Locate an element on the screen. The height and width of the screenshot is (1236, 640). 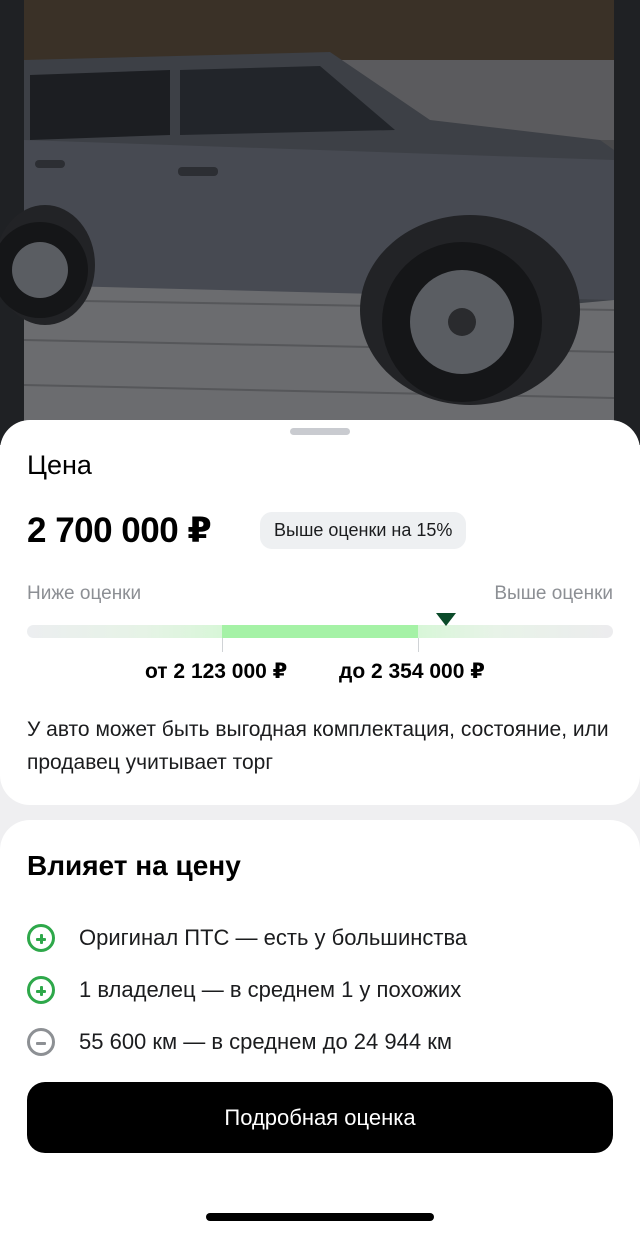
price-value: 2 700 000 ₽ is located at coordinates (119, 530).